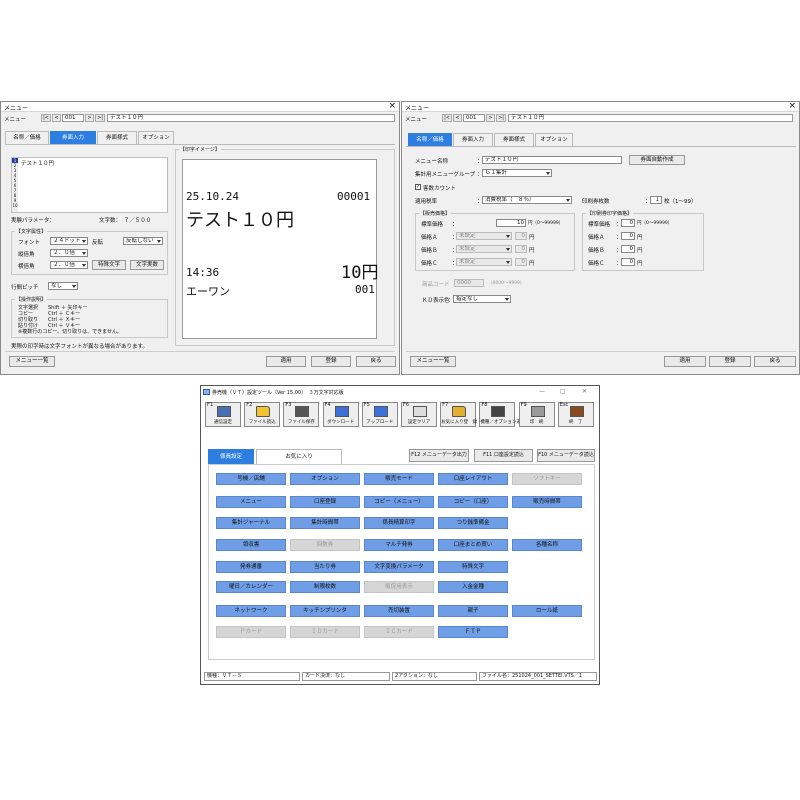  I want to click on account-settings-load-button: F11 口座設定読込, so click(503, 455).